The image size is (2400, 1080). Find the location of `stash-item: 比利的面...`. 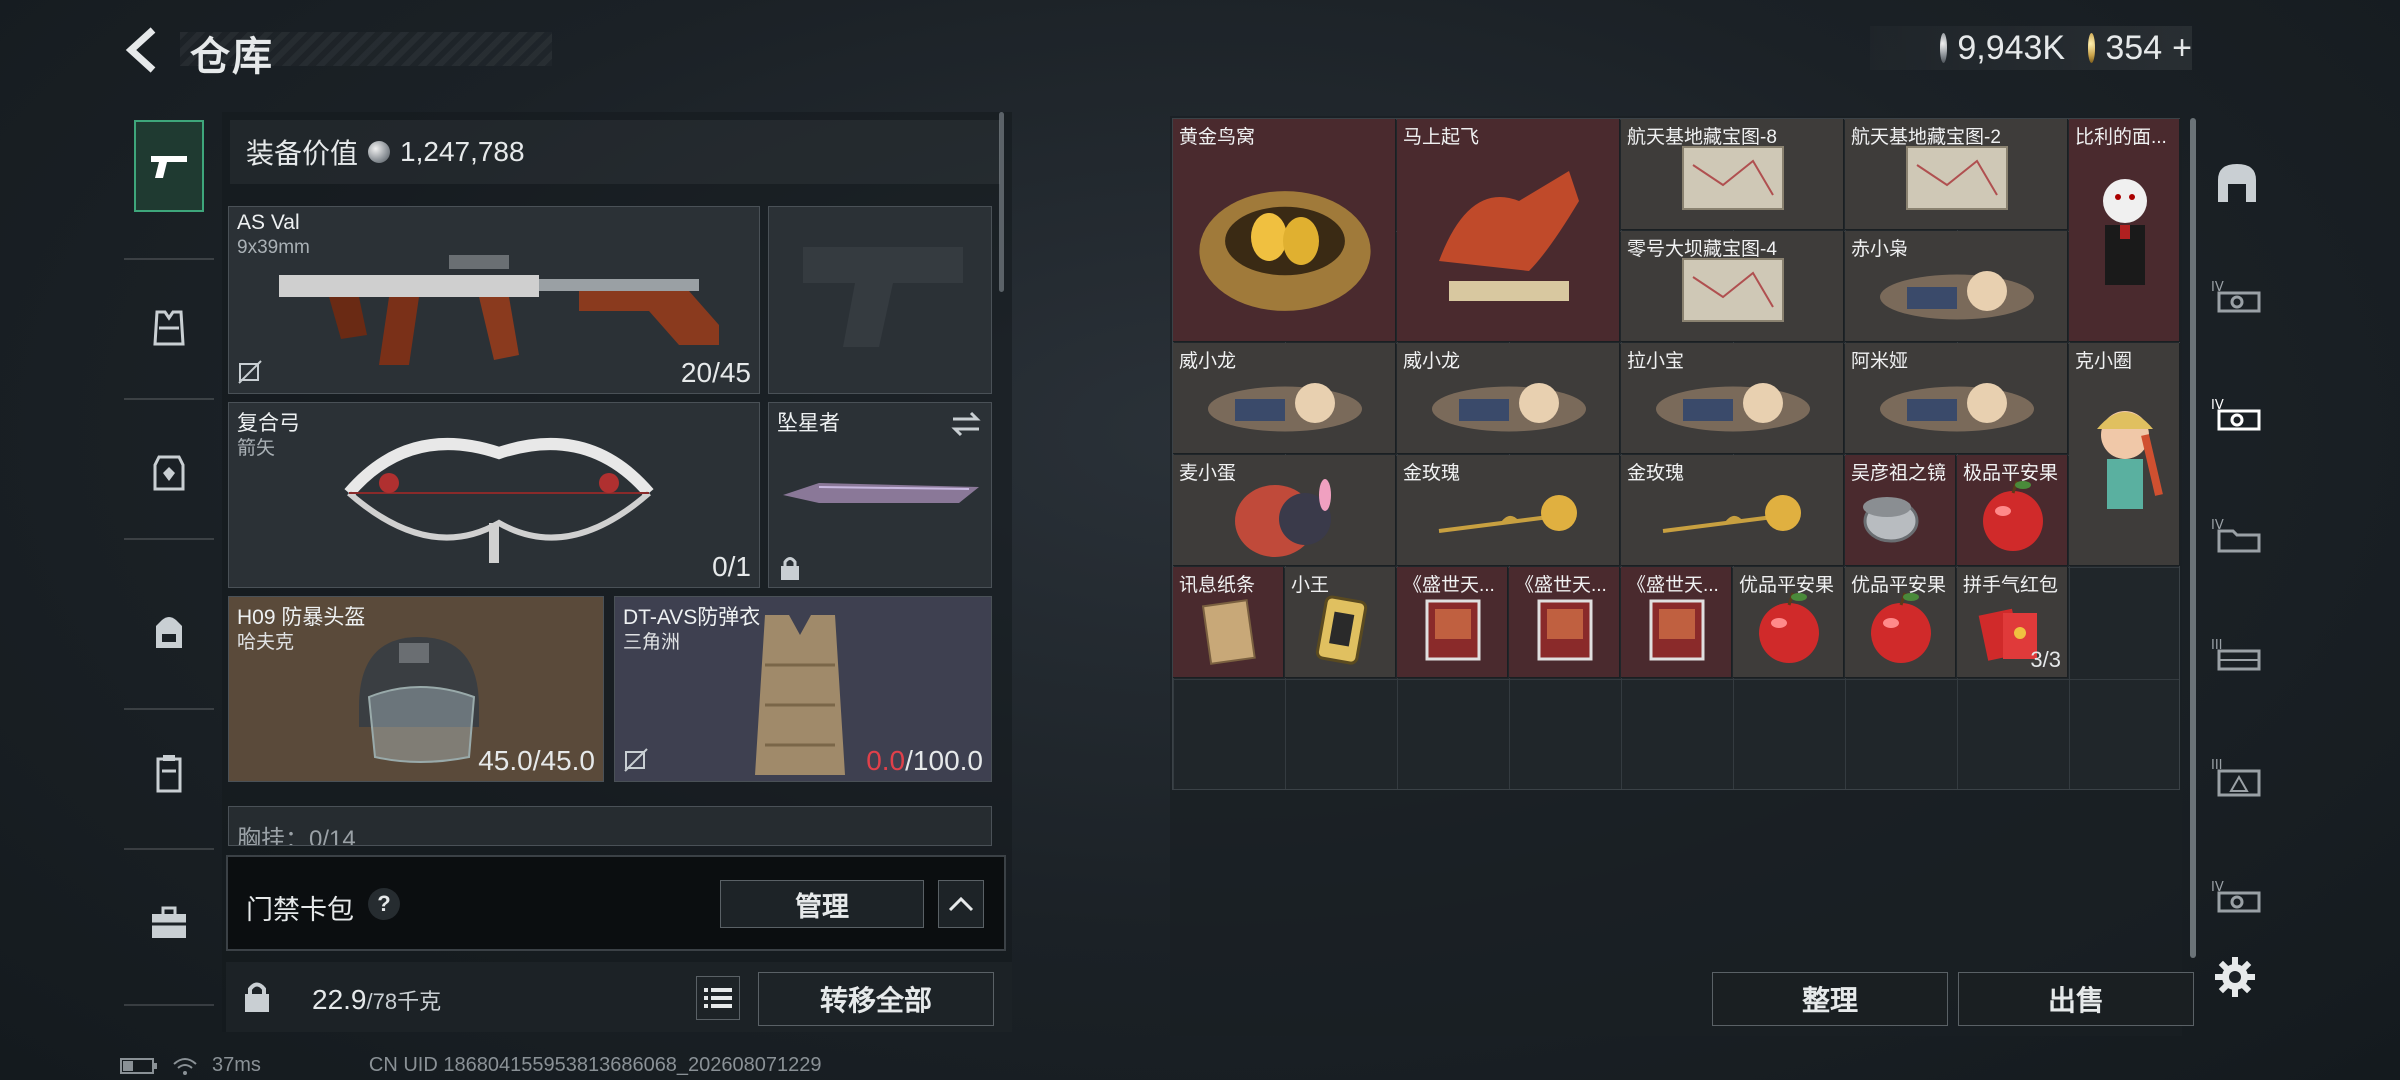

stash-item: 比利的面... is located at coordinates (2124, 230).